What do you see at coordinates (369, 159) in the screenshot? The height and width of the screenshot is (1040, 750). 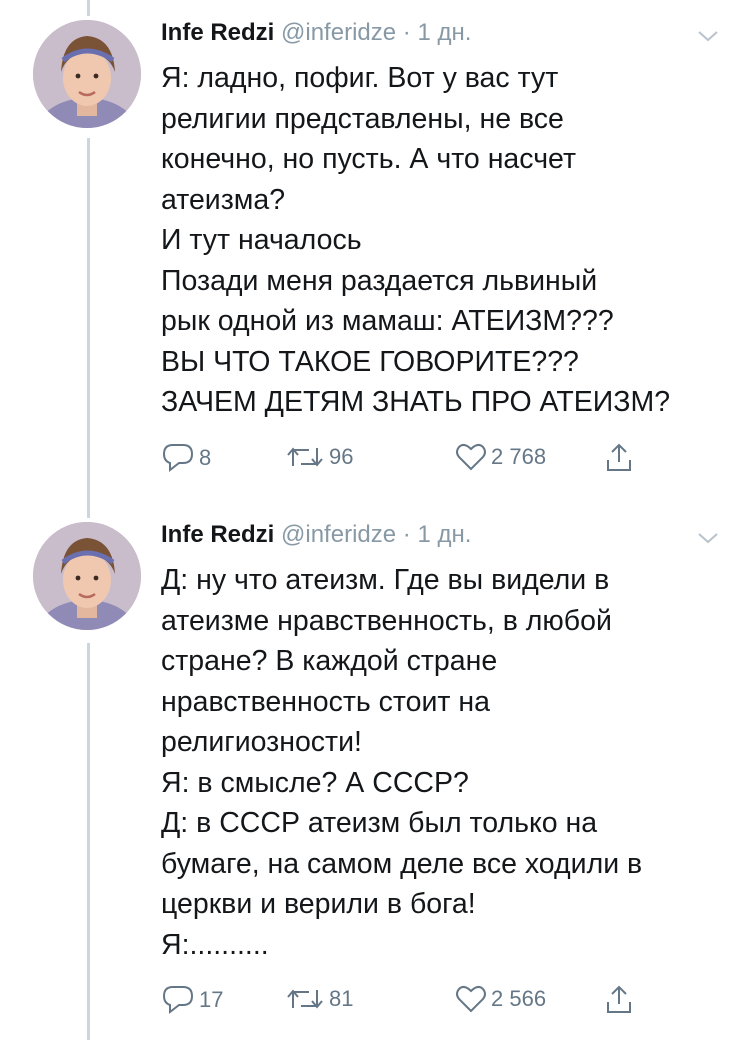 I see `tweet-line: конечно, но пусть. А что насчет` at bounding box center [369, 159].